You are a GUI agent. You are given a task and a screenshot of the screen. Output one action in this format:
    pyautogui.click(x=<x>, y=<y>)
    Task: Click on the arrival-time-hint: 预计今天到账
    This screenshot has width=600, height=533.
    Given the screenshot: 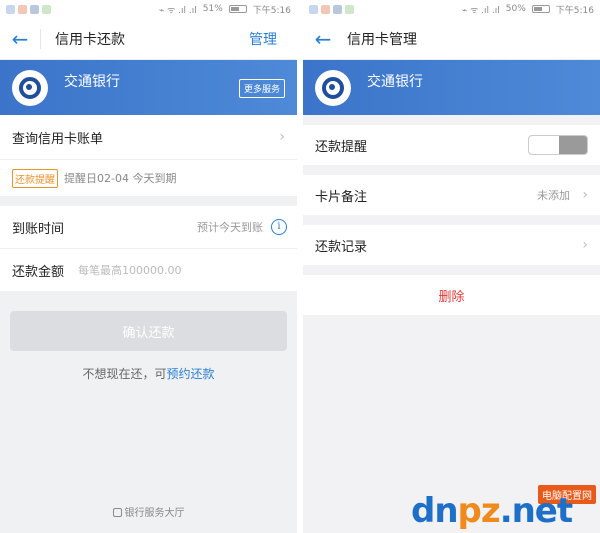 What is the action you would take?
    pyautogui.click(x=230, y=227)
    